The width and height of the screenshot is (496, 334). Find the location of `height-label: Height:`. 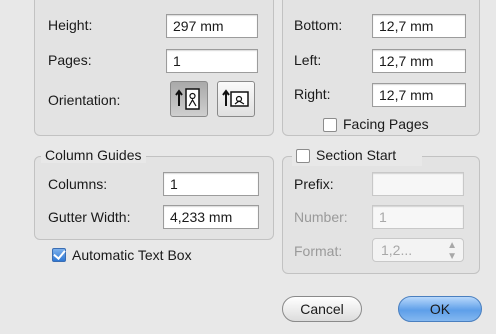

height-label: Height: is located at coordinates (70, 25).